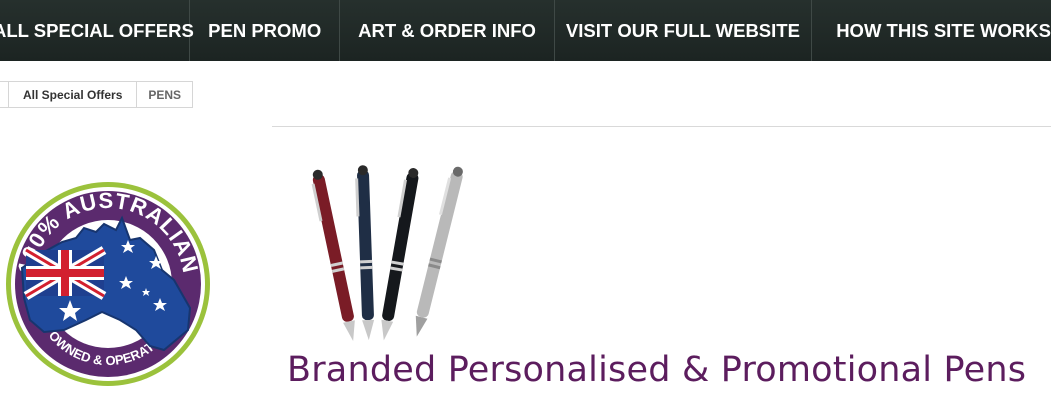 The height and width of the screenshot is (413, 1051). I want to click on nav-item-all-special-offers: ALL SPECIAL OFFERS, so click(97, 30).